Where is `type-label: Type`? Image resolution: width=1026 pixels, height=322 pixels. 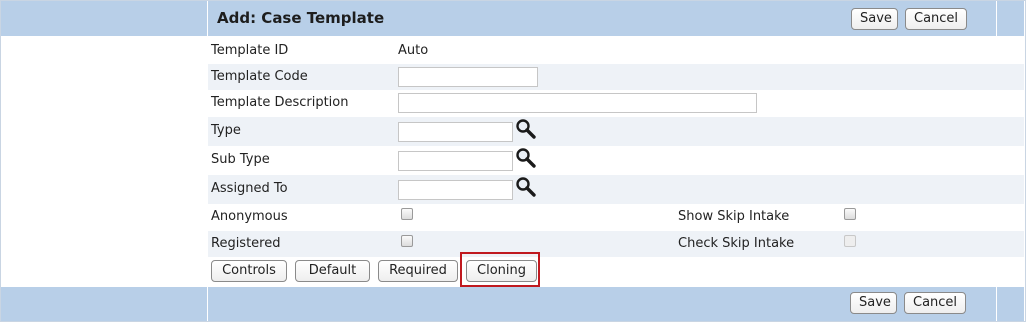
type-label: Type is located at coordinates (226, 130).